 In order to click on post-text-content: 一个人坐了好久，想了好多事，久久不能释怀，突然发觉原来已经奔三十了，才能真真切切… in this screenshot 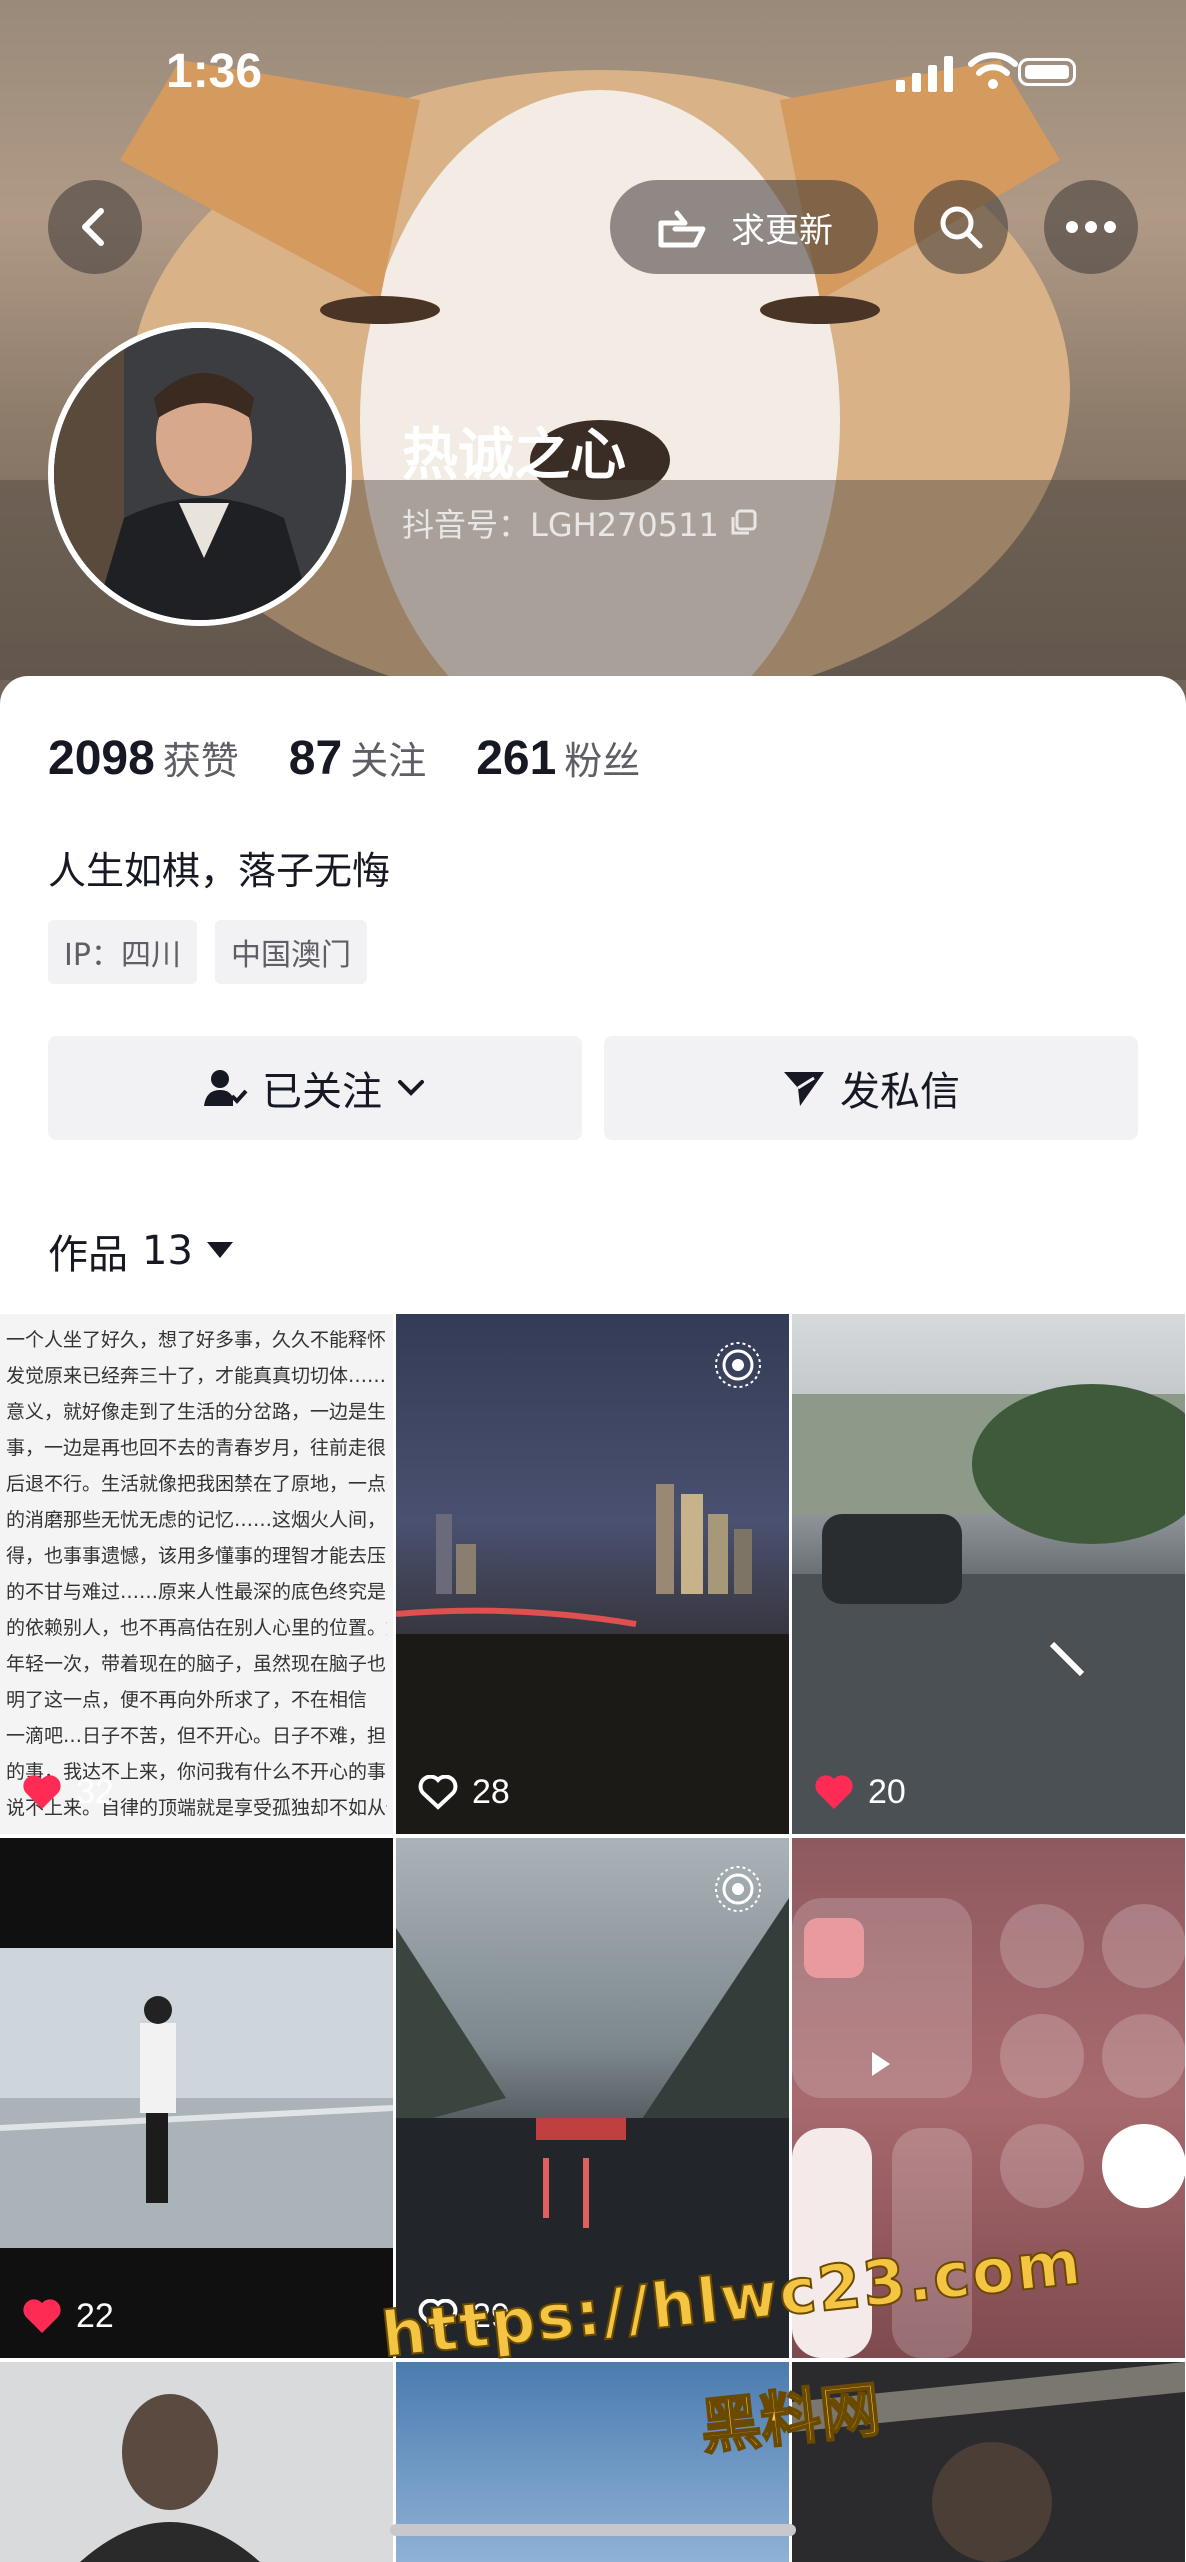, I will do `click(196, 1578)`.